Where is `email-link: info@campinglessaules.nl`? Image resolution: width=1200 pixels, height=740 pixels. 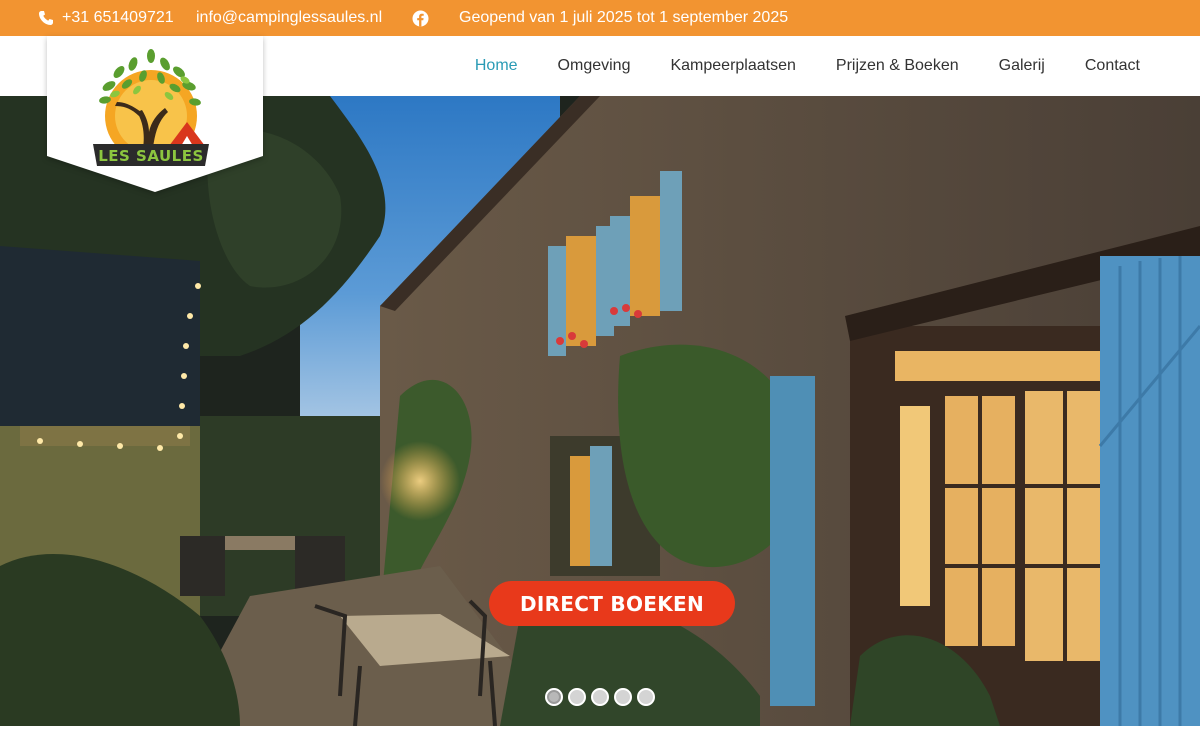 email-link: info@campinglessaules.nl is located at coordinates (289, 18).